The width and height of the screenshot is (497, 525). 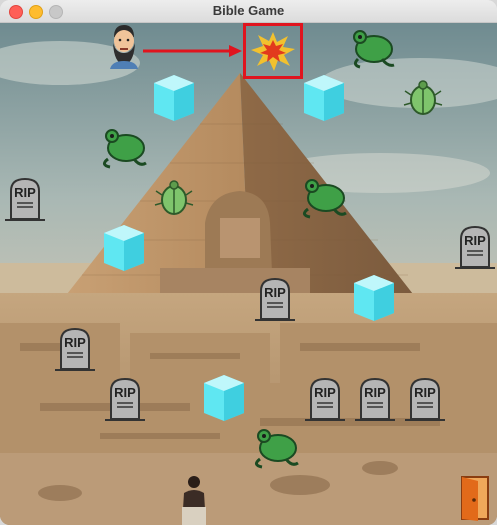 I want to click on walking-person-icon, so click(x=194, y=500).